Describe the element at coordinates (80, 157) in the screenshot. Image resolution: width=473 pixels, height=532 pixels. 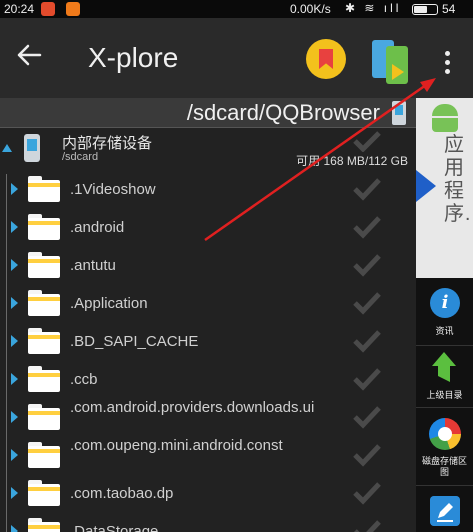
I see `storage-mount: /sdcard` at that location.